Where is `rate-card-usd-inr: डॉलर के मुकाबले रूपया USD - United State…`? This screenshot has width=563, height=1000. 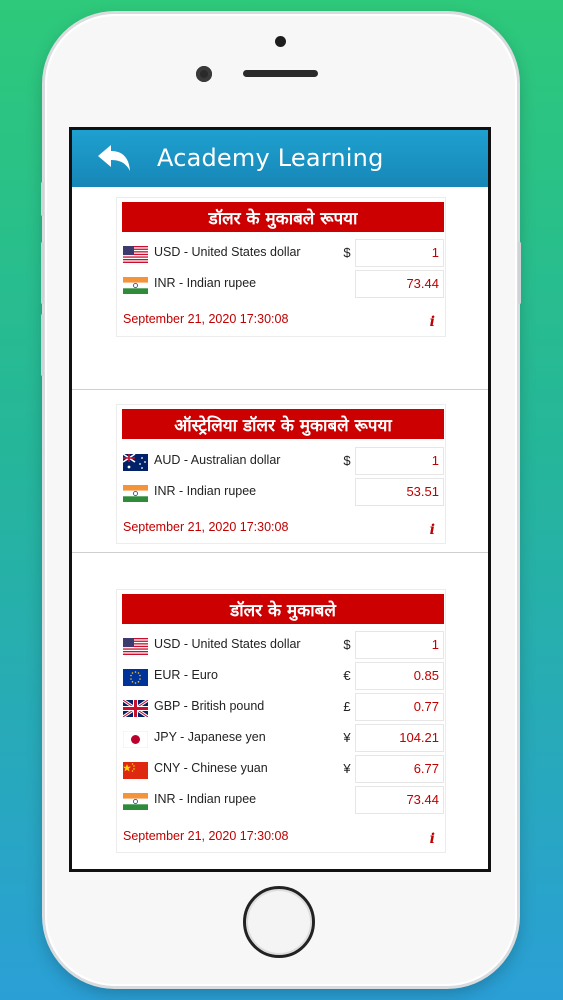 rate-card-usd-inr: डॉलर के मुकाबले रूपया USD - United State… is located at coordinates (281, 267).